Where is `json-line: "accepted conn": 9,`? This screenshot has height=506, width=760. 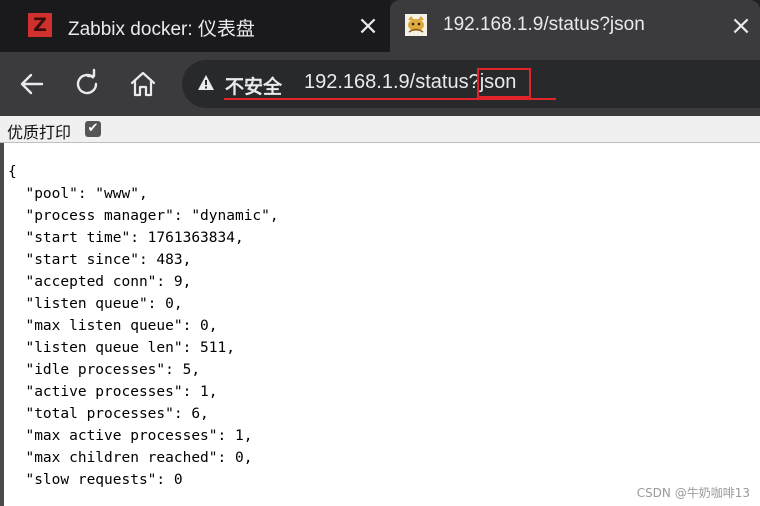
json-line: "accepted conn": 9, is located at coordinates (100, 282).